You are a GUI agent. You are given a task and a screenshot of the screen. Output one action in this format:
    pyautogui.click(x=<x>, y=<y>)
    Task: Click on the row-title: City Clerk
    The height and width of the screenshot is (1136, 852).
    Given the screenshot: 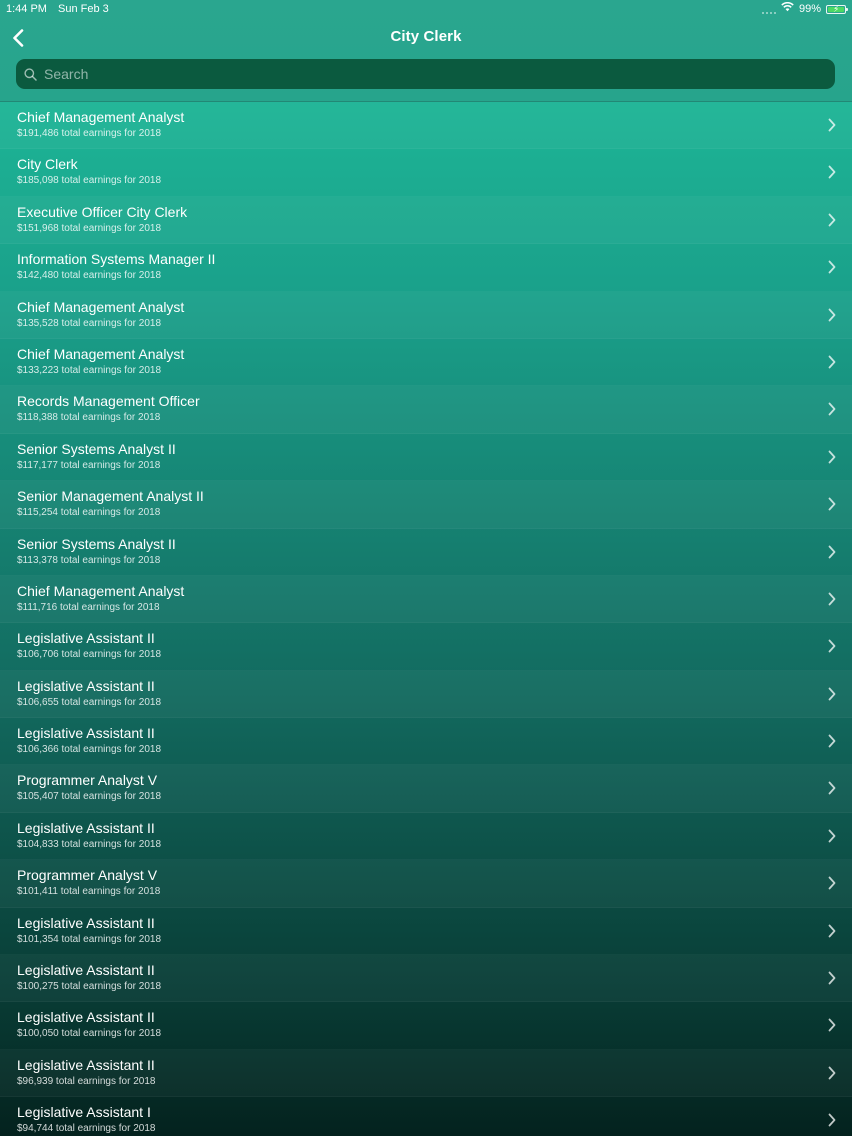 What is the action you would take?
    pyautogui.click(x=47, y=164)
    